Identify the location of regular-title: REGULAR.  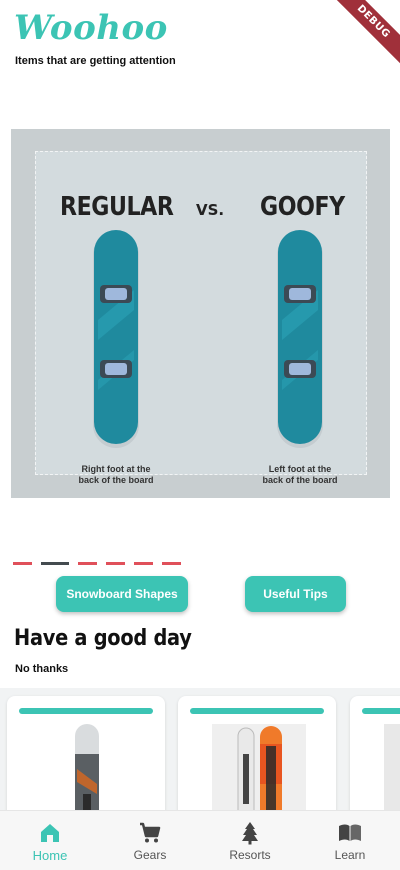
(117, 207).